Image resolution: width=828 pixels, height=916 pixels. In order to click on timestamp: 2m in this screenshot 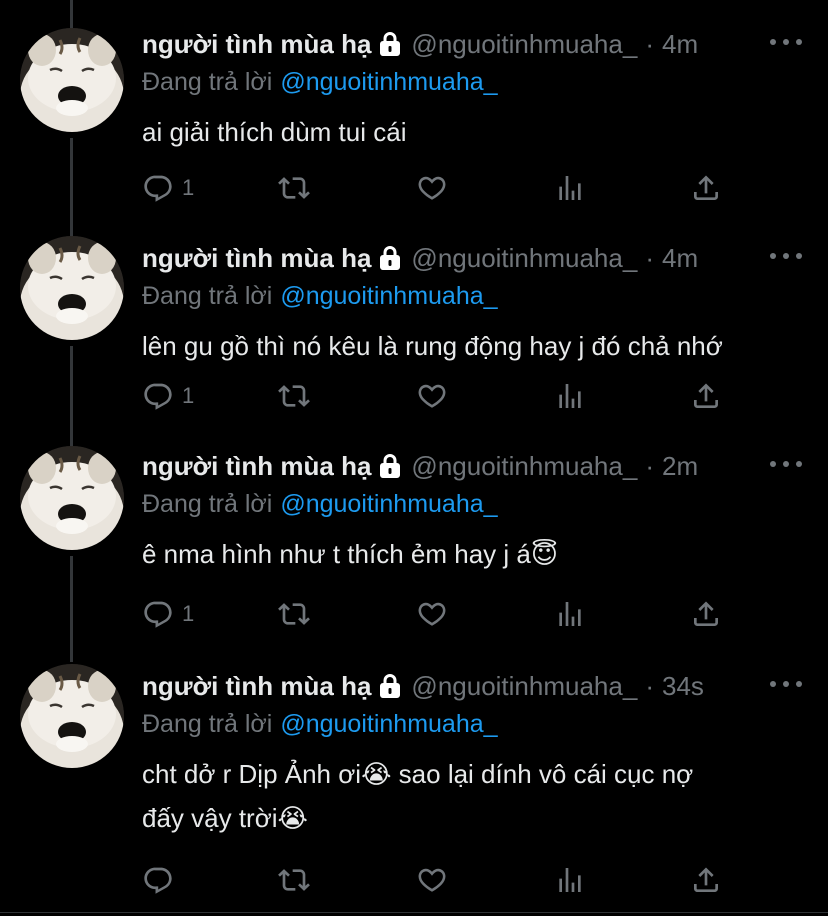, I will do `click(680, 466)`.